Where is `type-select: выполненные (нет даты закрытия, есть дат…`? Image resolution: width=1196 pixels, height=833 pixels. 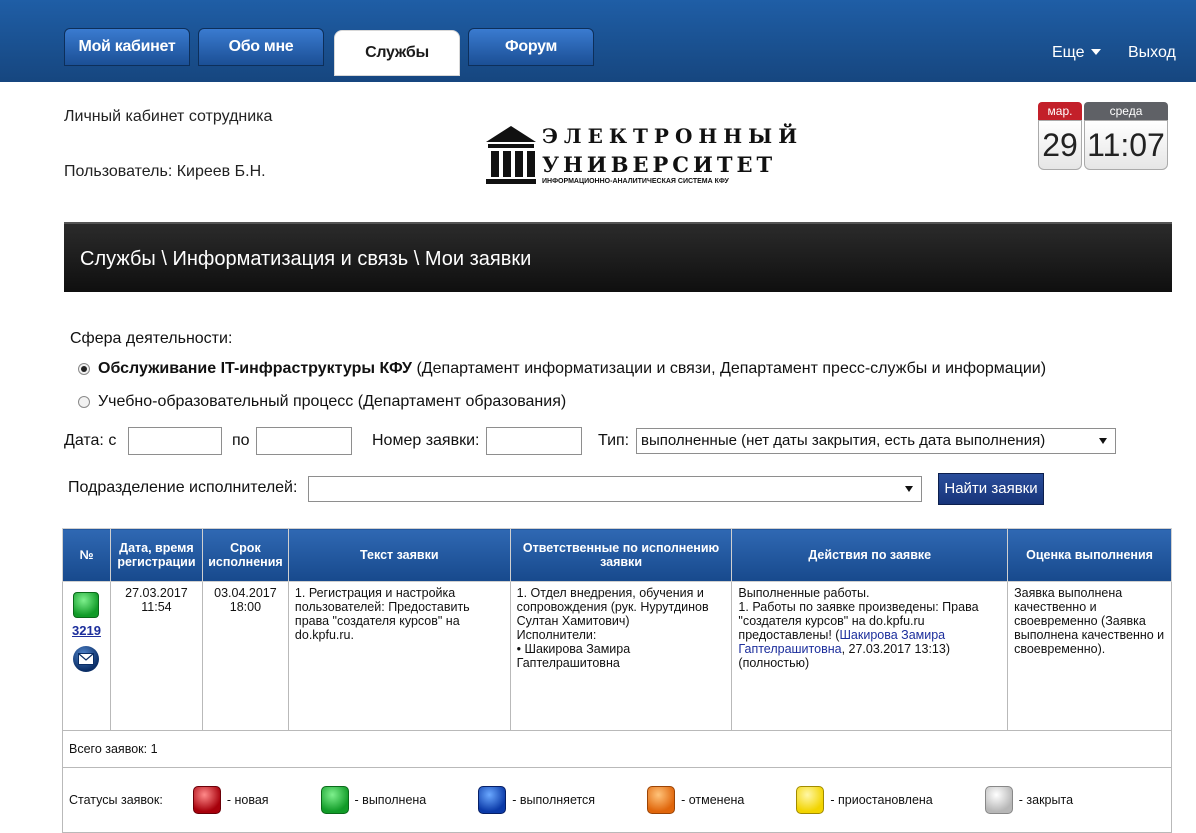
type-select: выполненные (нет даты закрытия, есть дат… is located at coordinates (876, 441).